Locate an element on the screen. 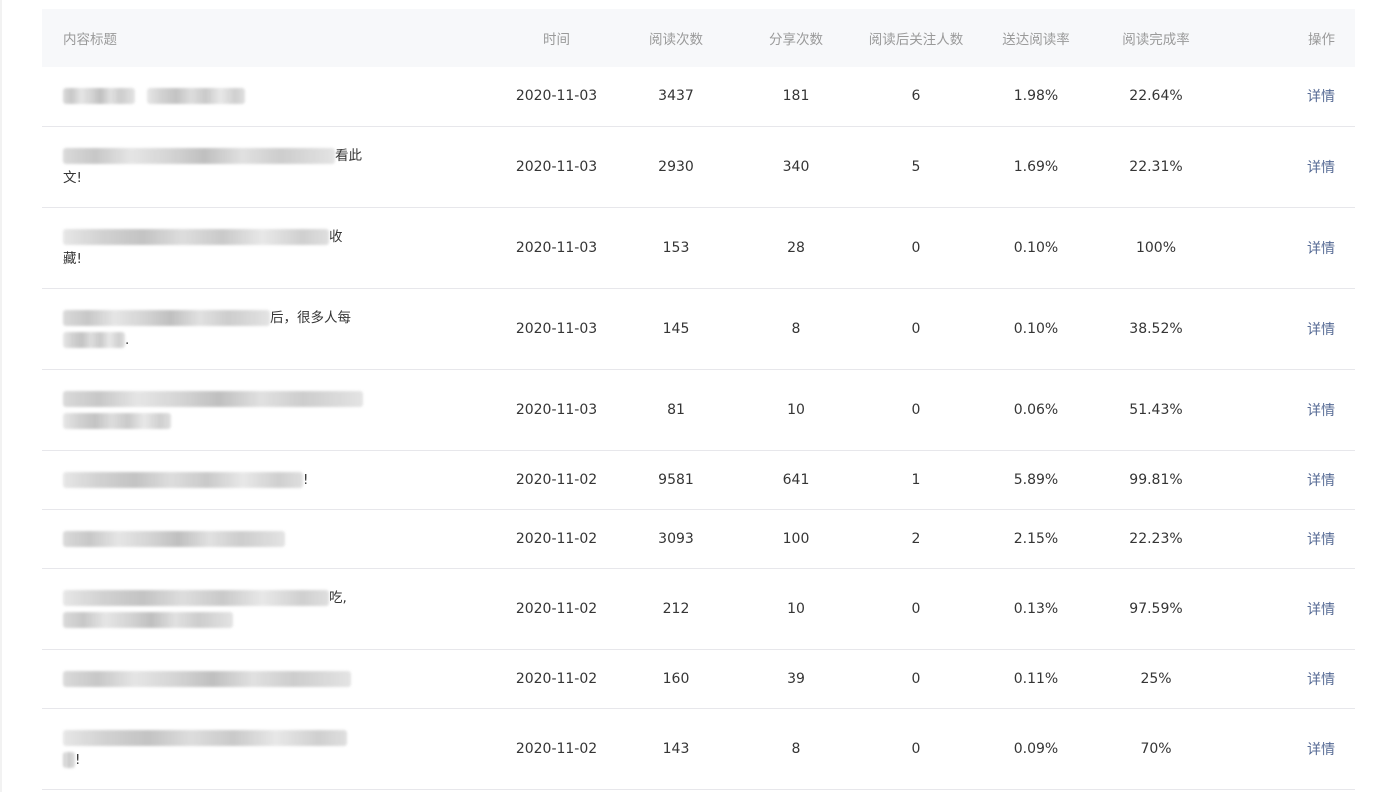 This screenshot has height=792, width=1395. cell-title: 收 藏! is located at coordinates (269, 247).